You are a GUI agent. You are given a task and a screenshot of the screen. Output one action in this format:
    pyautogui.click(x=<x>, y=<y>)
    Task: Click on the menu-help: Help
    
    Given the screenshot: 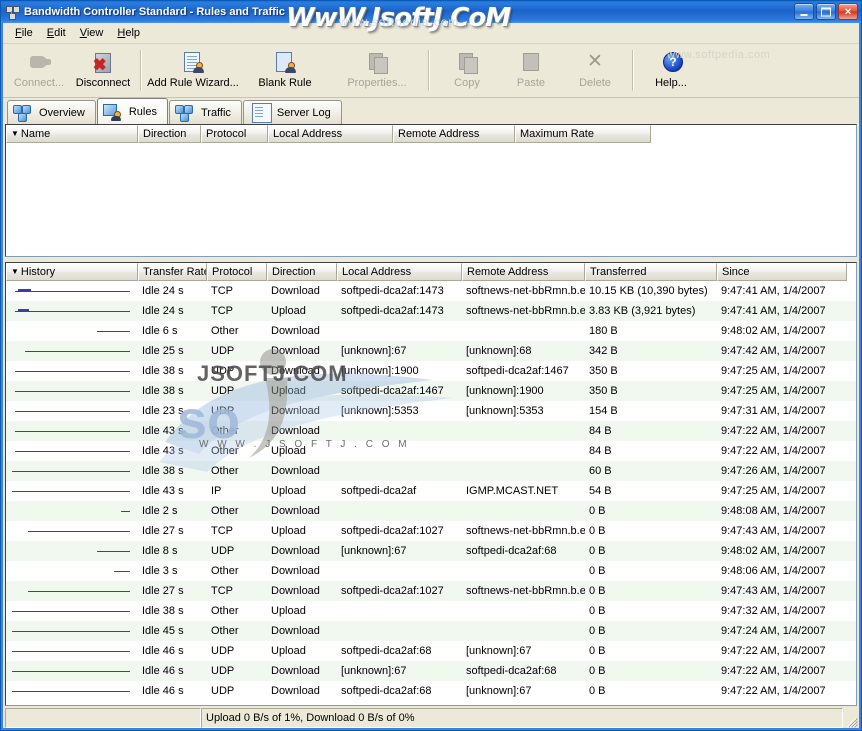 What is the action you would take?
    pyautogui.click(x=128, y=33)
    